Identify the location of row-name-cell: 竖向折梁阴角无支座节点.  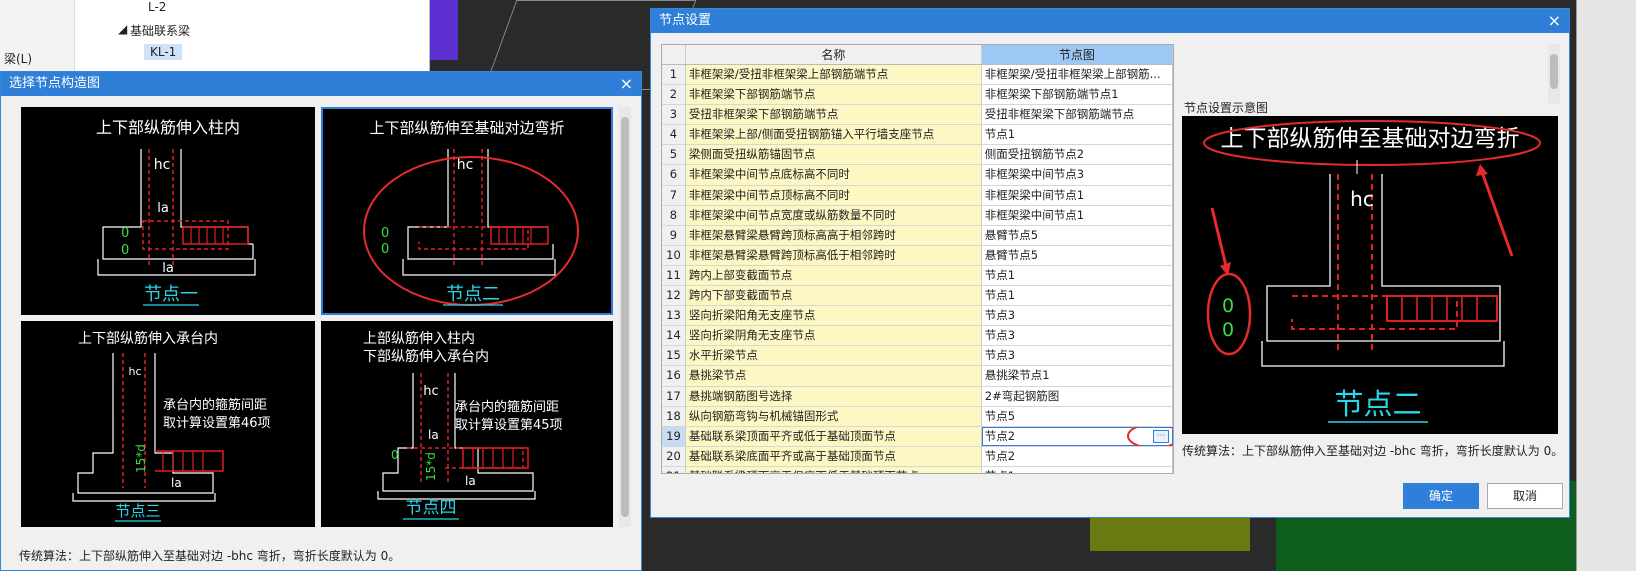
(833, 336).